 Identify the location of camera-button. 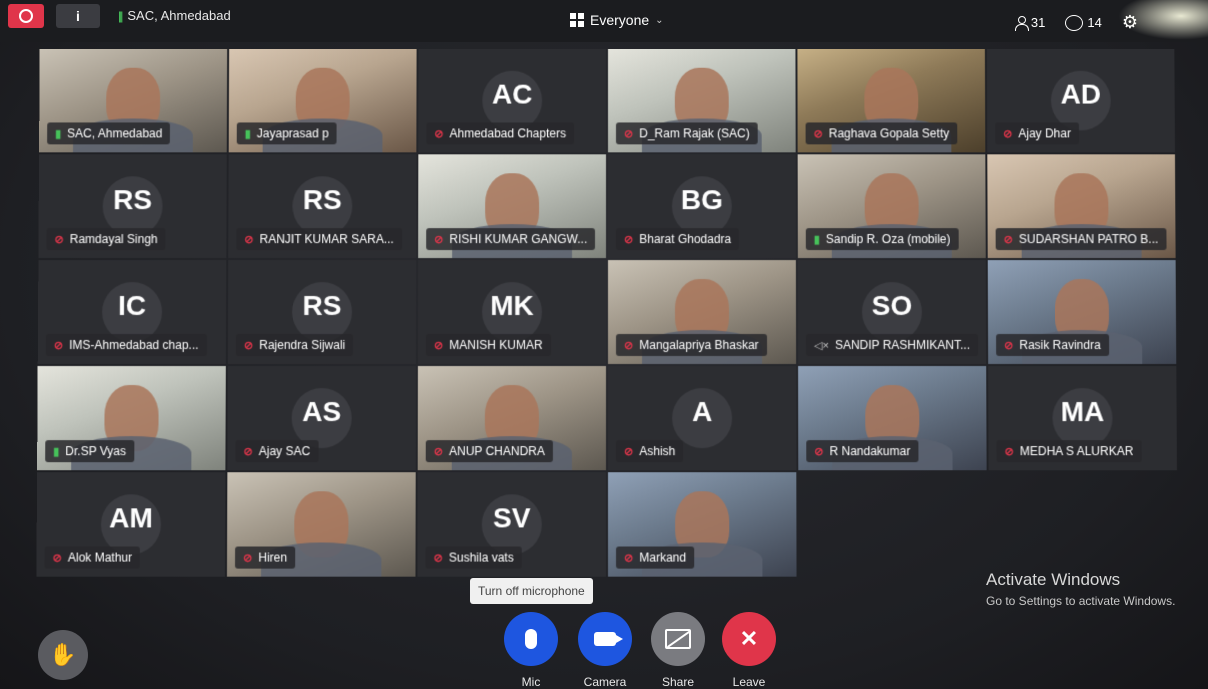
(605, 639).